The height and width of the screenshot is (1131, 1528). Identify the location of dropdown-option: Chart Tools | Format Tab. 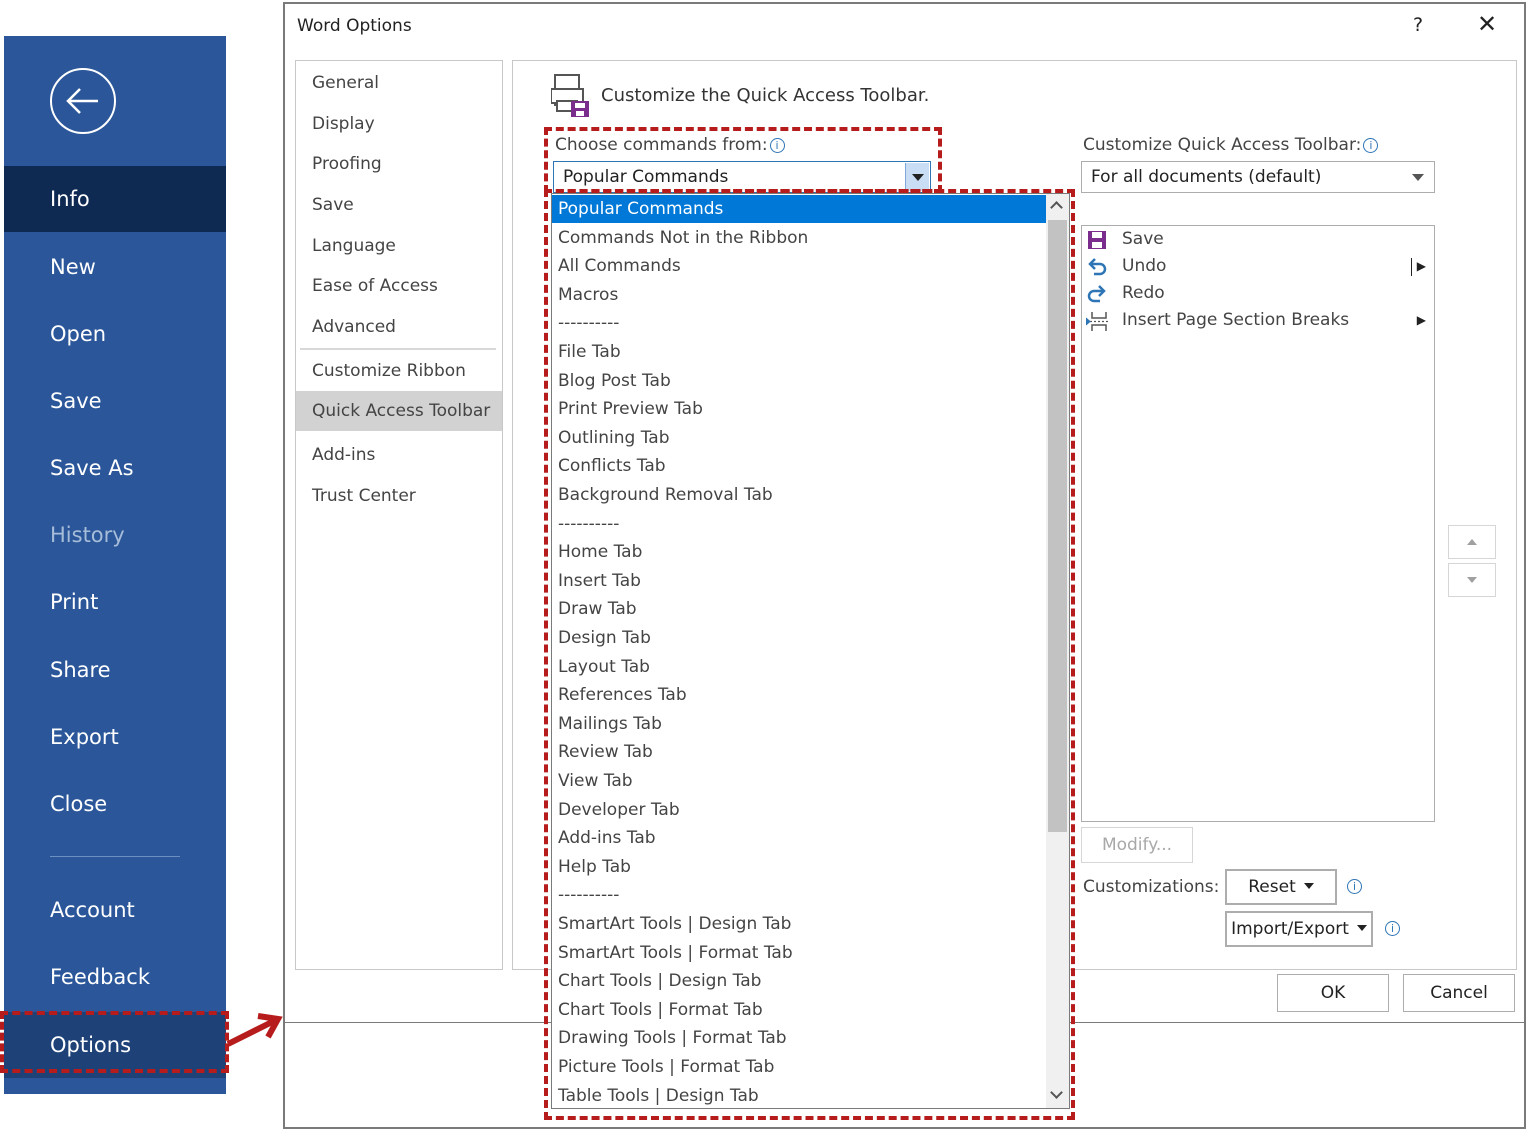
(799, 1010).